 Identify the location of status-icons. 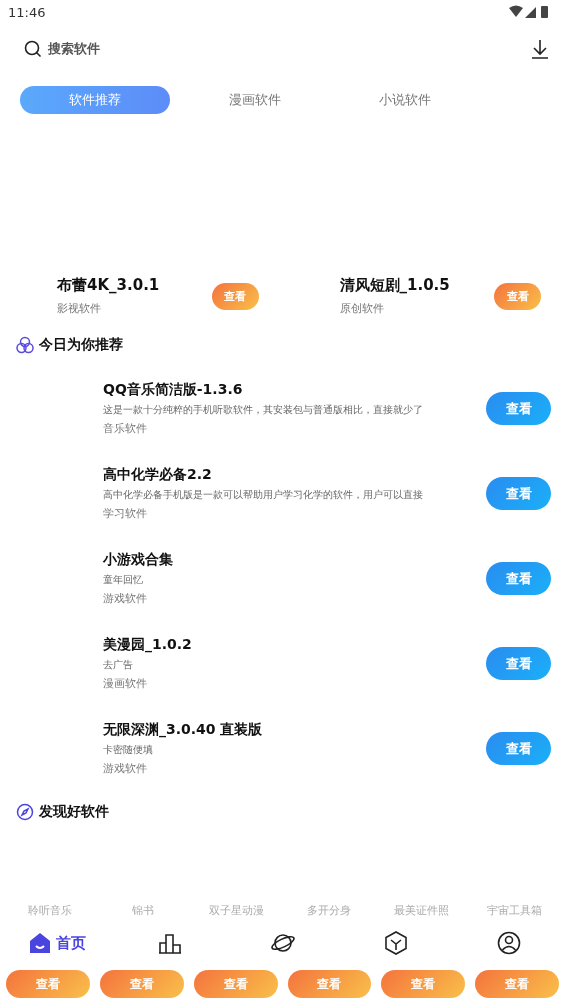
(530, 12).